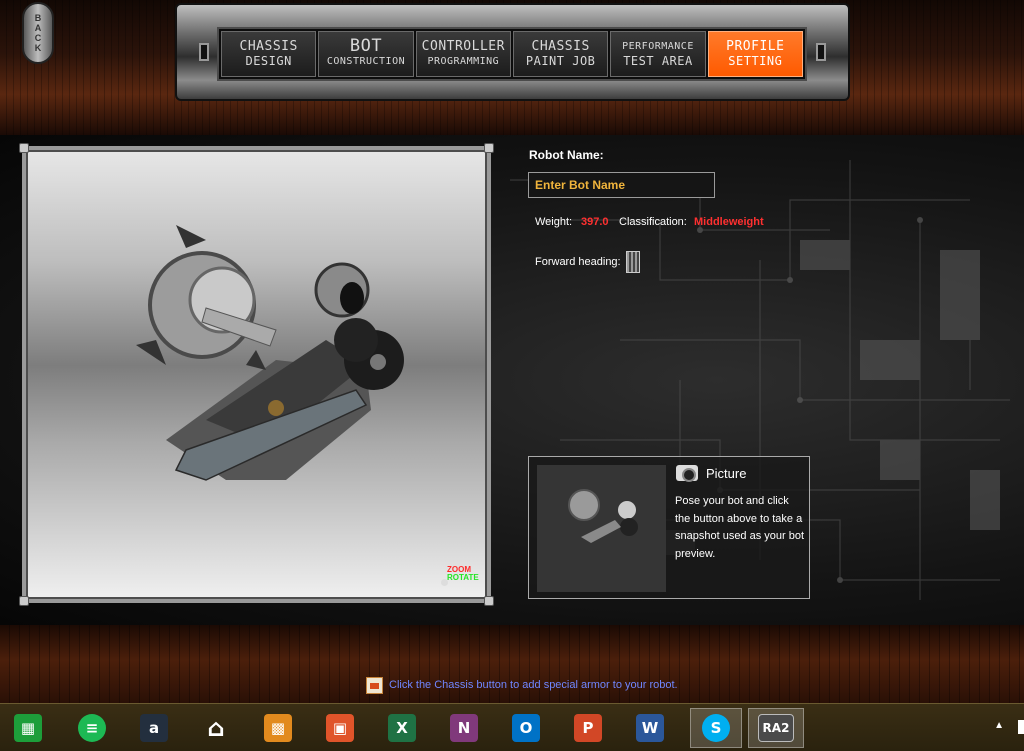 This screenshot has height=751, width=1024. What do you see at coordinates (633, 262) in the screenshot?
I see `forward-heading-slider` at bounding box center [633, 262].